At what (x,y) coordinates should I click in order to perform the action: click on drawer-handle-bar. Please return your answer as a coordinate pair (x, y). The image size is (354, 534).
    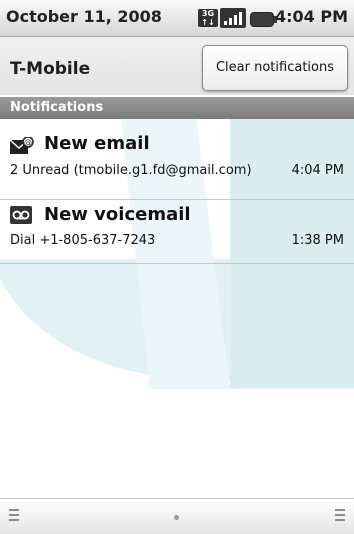
    Looking at the image, I should click on (177, 516).